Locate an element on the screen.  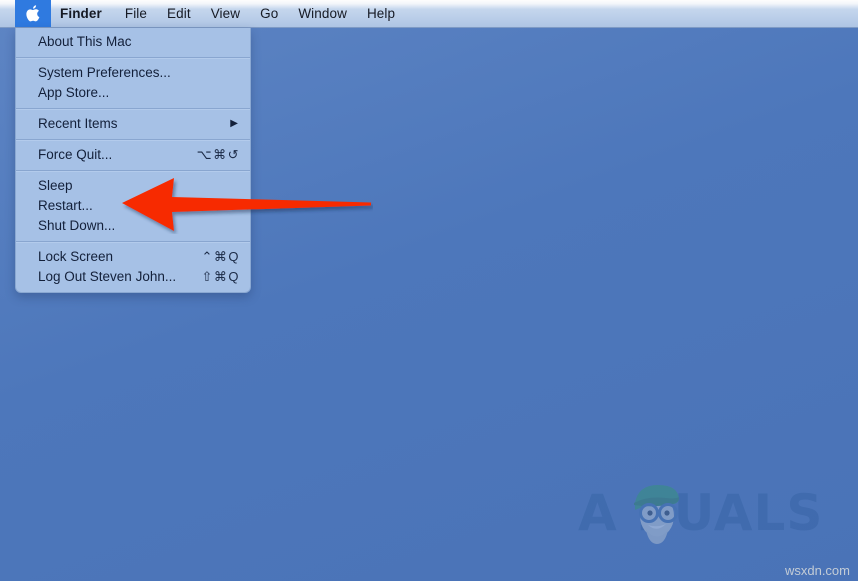
menu-item-label: About This Mac is located at coordinates (85, 41).